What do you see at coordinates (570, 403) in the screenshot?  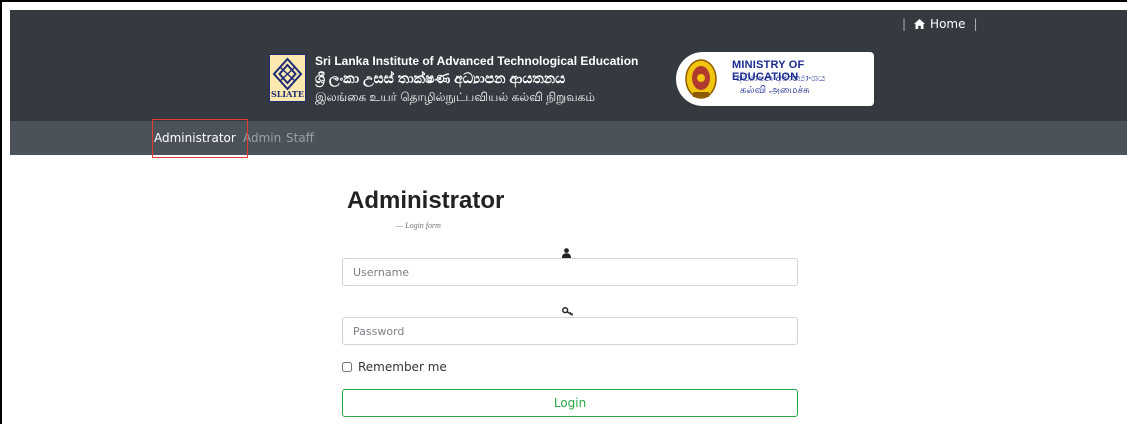 I see `login-button: Login` at bounding box center [570, 403].